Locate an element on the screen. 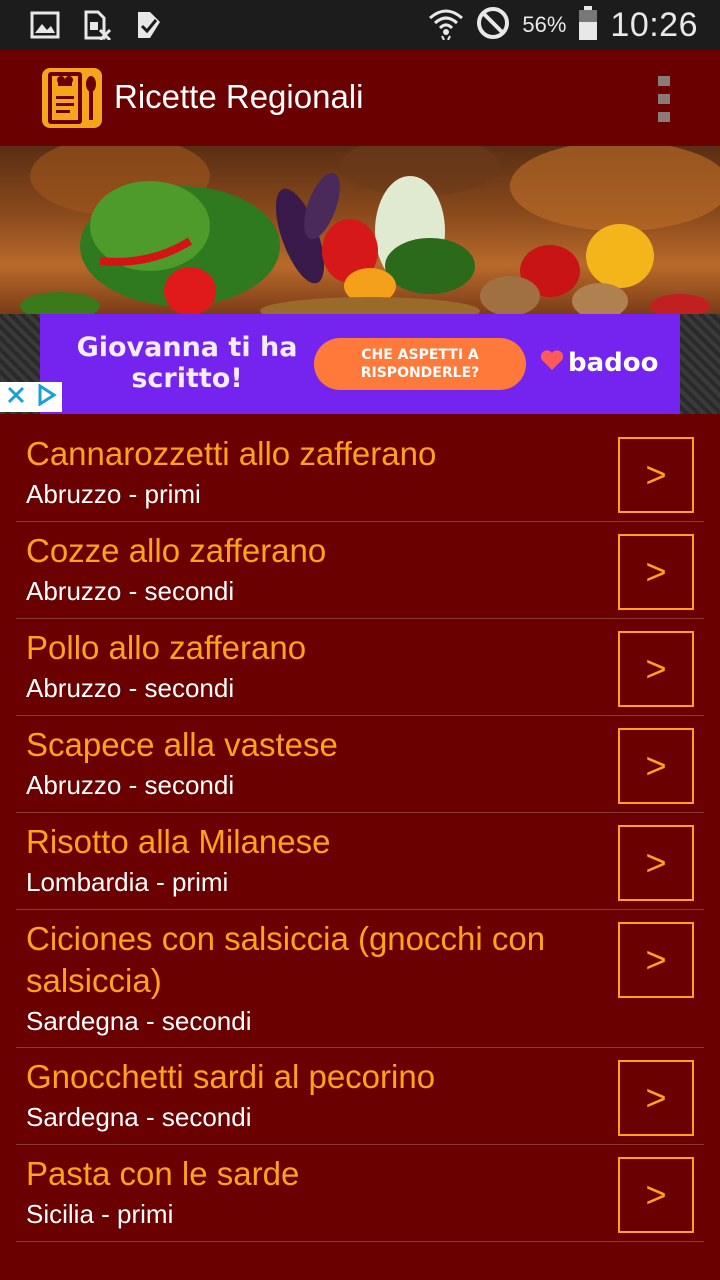 The width and height of the screenshot is (720, 1280). recipe-title: Cozze allo zafferano is located at coordinates (176, 550).